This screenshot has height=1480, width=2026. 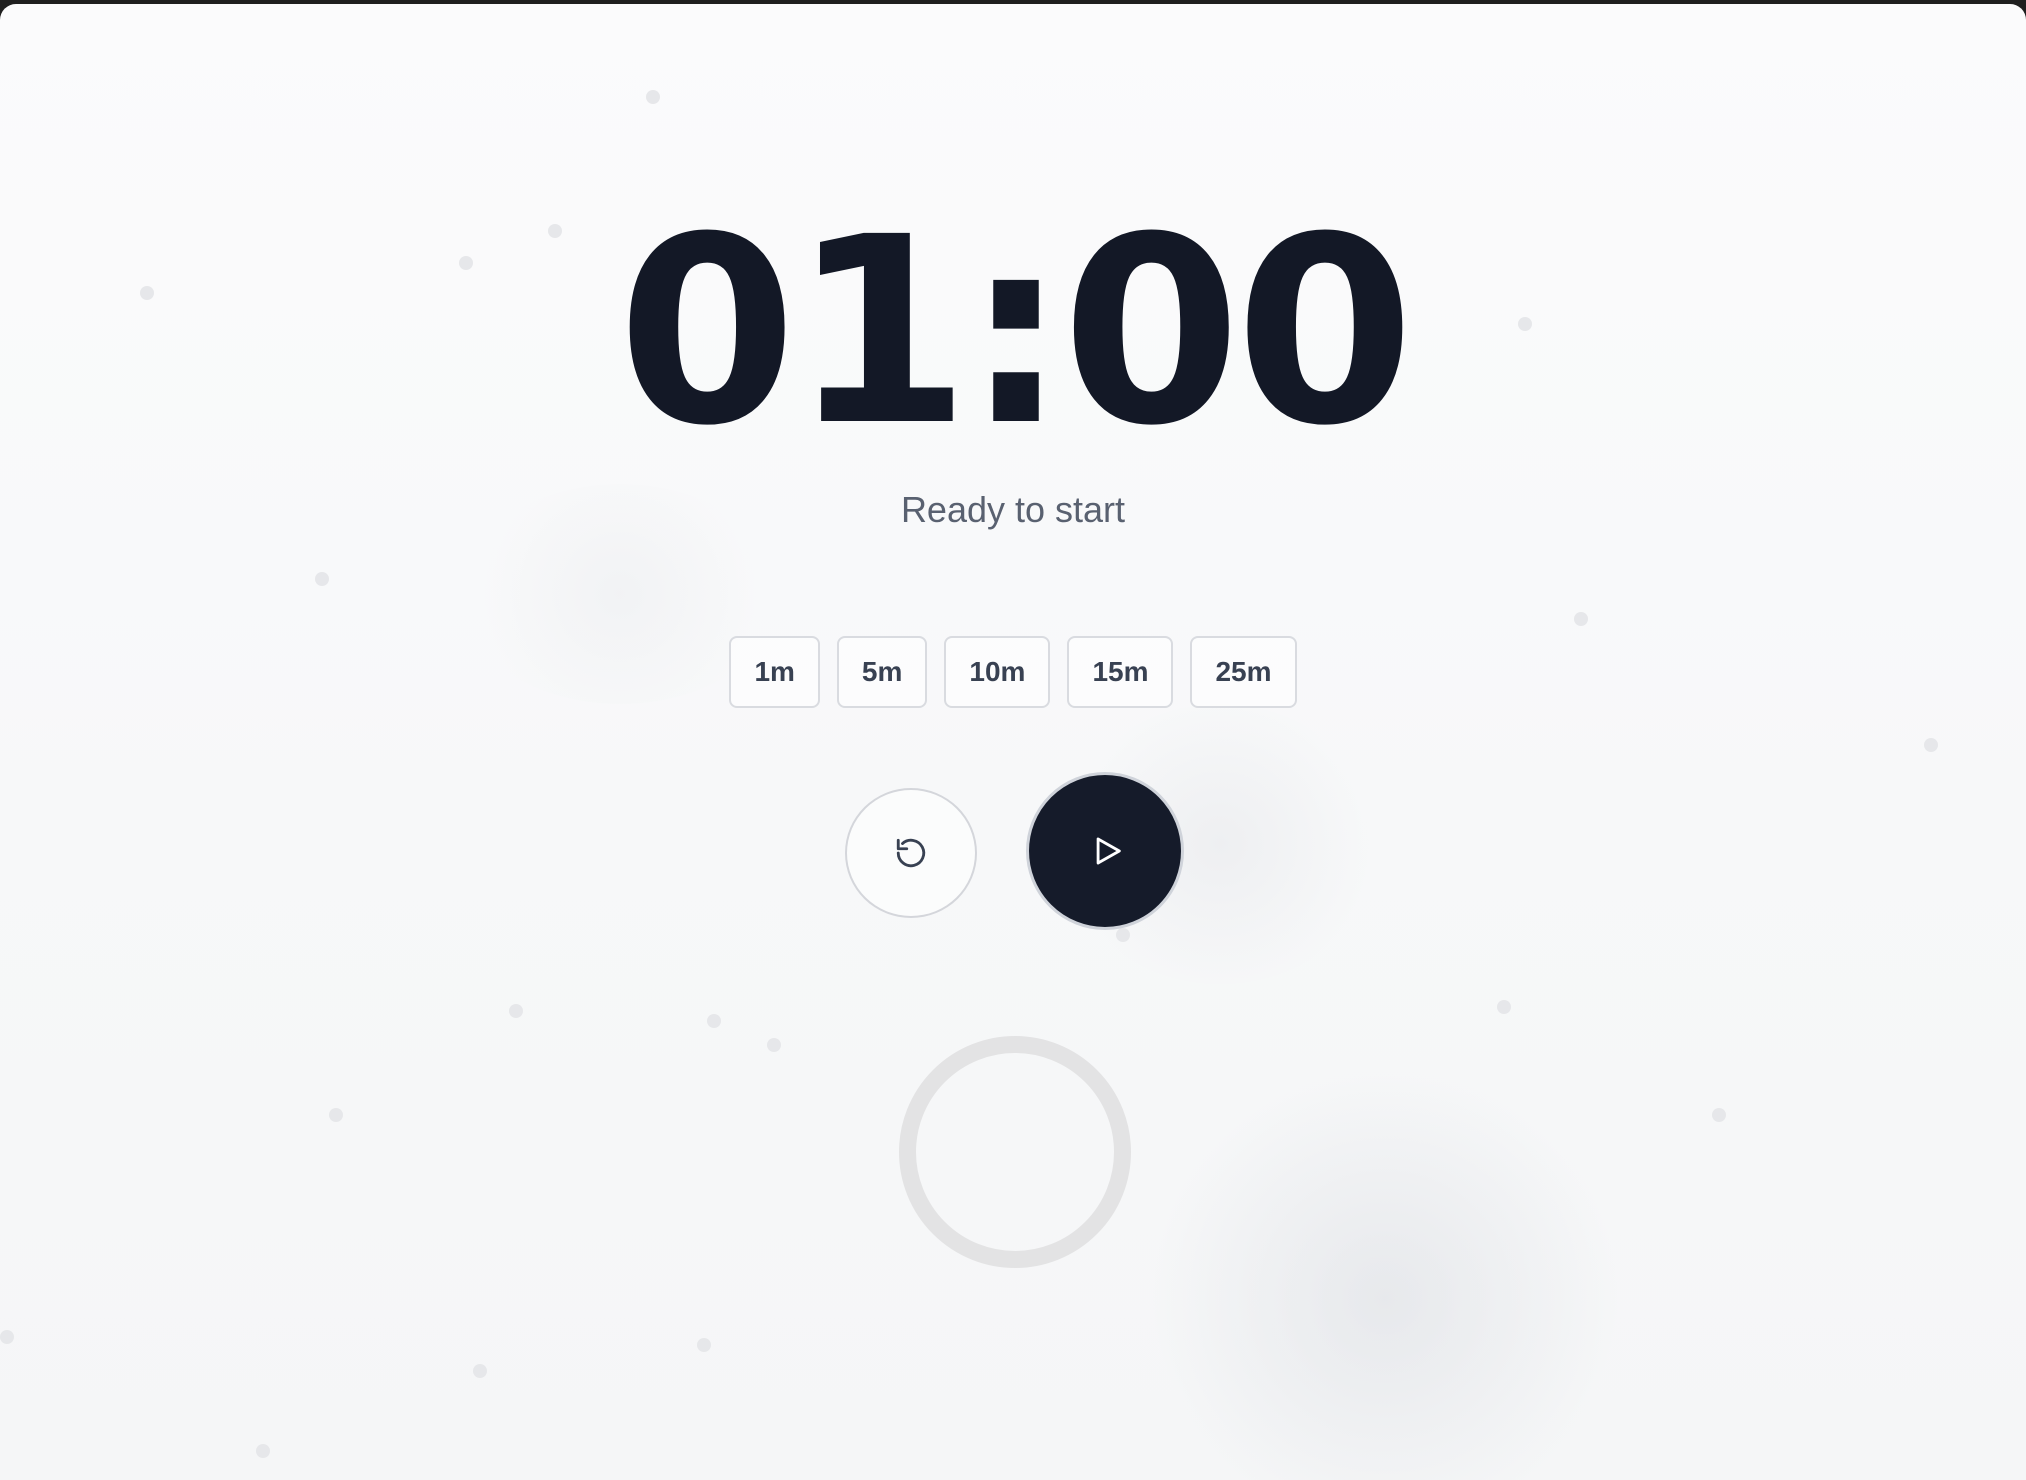 I want to click on preset-group: 1m 5m 10m 15m 25m, so click(x=1013, y=672).